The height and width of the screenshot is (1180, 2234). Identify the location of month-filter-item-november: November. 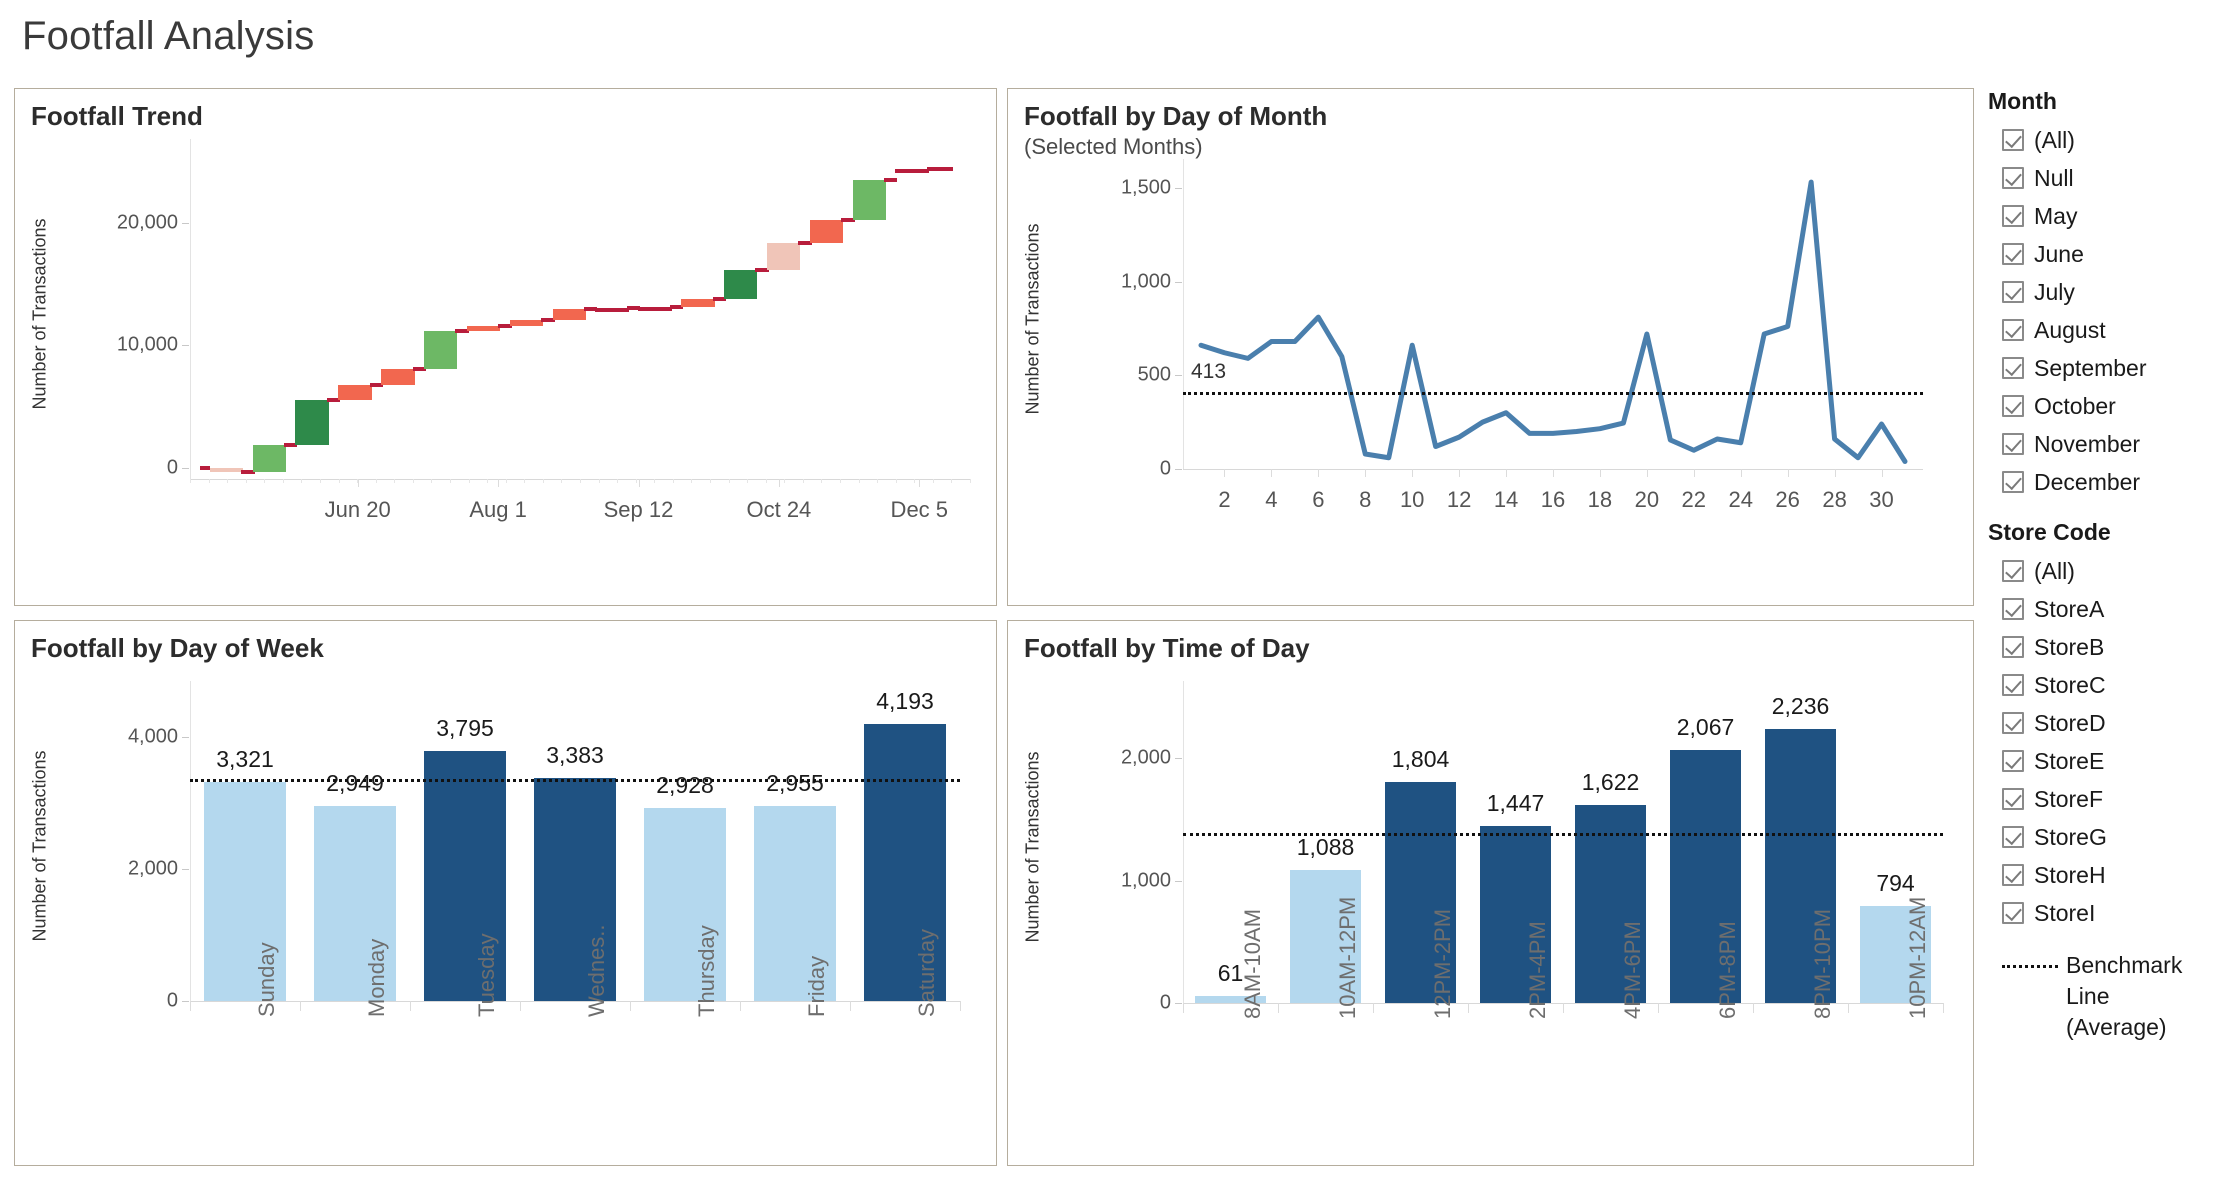
(2108, 444).